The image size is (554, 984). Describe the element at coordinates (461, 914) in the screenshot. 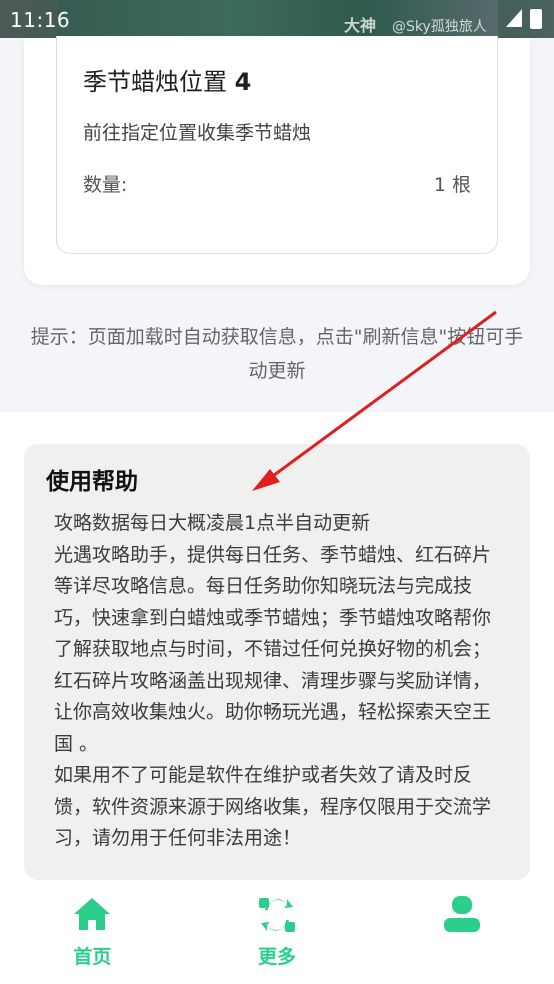

I see `user-icon` at that location.